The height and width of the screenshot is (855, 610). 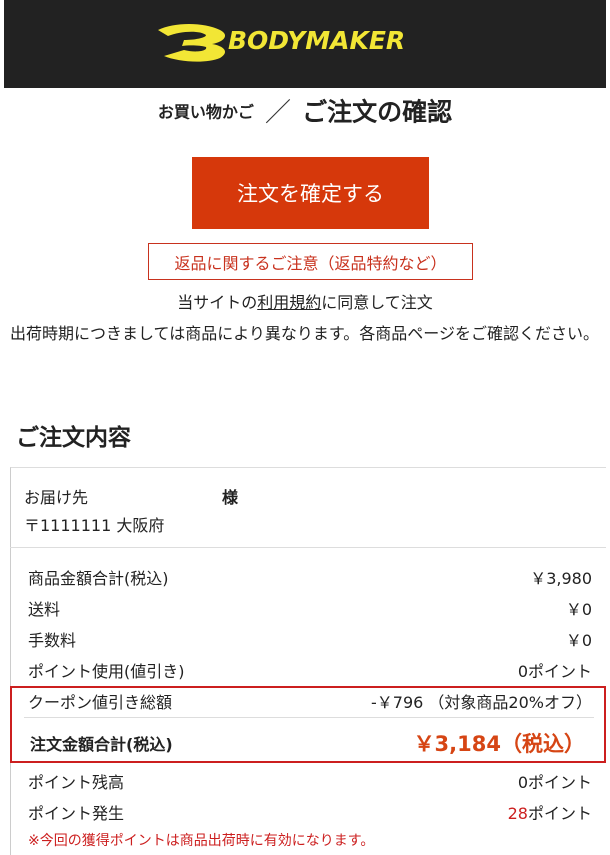 I want to click on swoosh-icon, so click(x=192, y=43).